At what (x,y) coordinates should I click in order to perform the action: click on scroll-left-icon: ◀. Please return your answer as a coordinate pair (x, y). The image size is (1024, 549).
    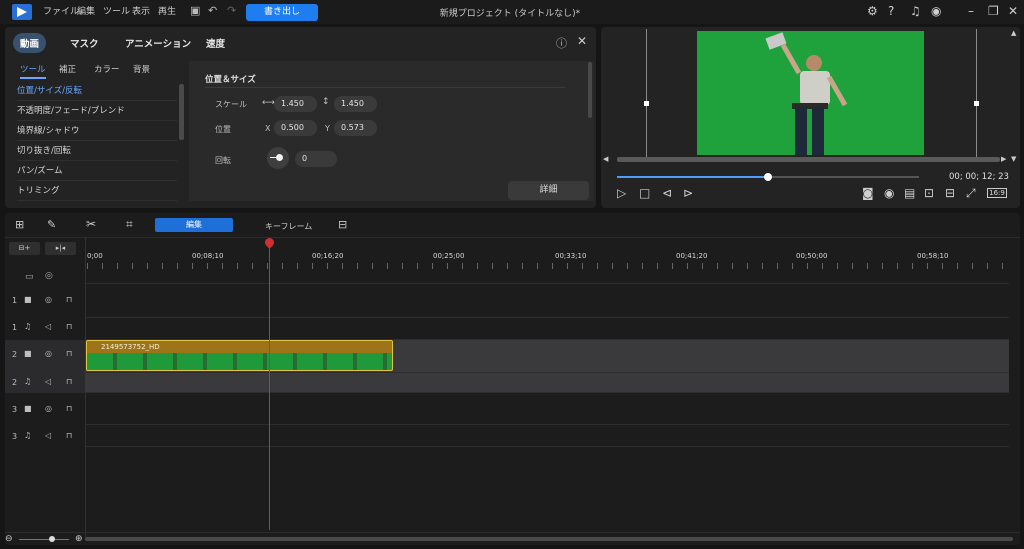
    Looking at the image, I should click on (605, 159).